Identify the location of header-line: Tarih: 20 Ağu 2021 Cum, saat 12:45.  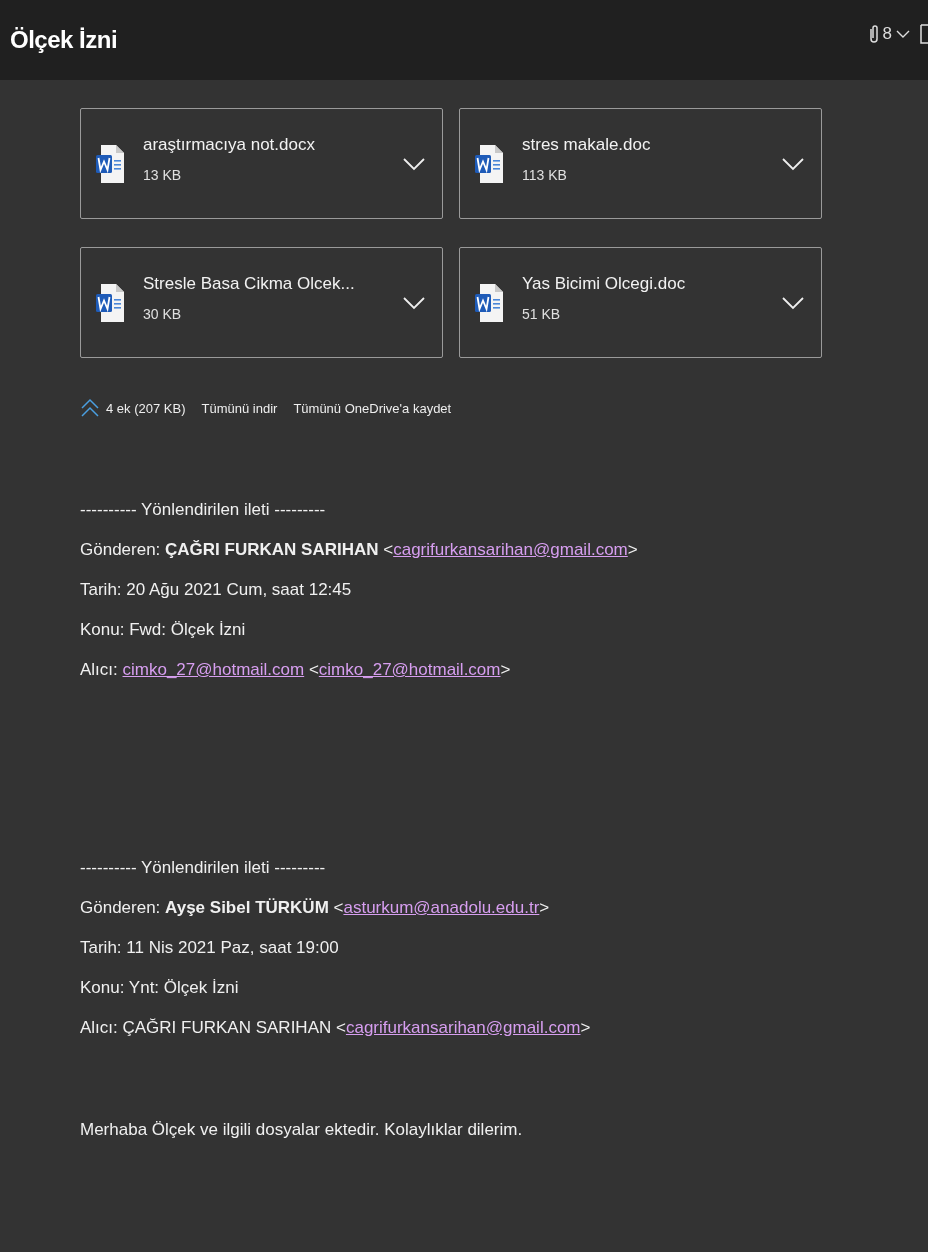
(216, 590).